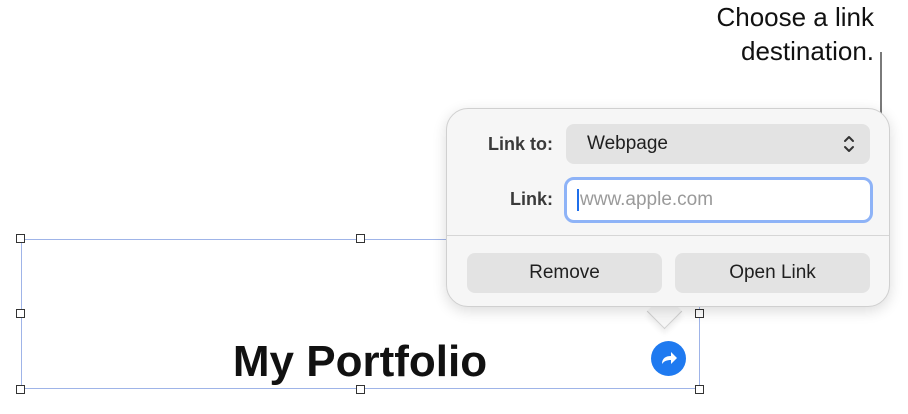 Image resolution: width=908 pixels, height=414 pixels. What do you see at coordinates (724, 34) in the screenshot?
I see `callout-text: Choose a link destination.` at bounding box center [724, 34].